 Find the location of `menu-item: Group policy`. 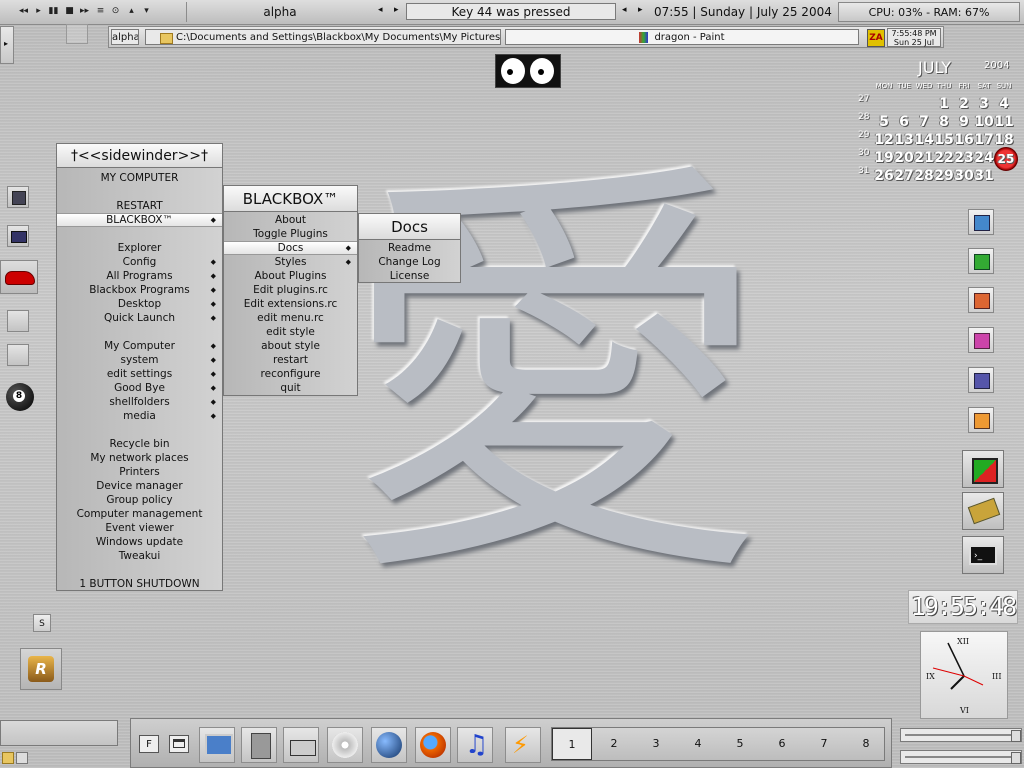

menu-item: Group policy is located at coordinates (139, 500).